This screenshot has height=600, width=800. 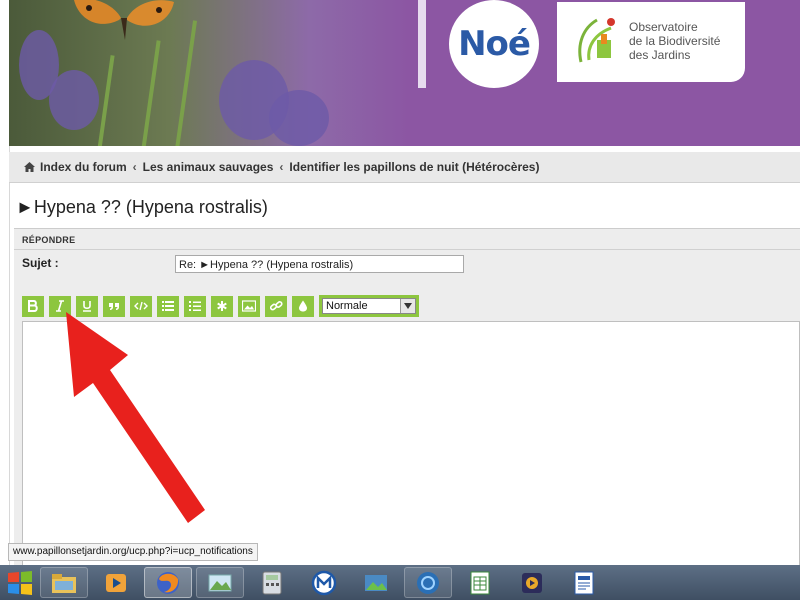 What do you see at coordinates (40, 263) in the screenshot?
I see `subject-label: Sujet :` at bounding box center [40, 263].